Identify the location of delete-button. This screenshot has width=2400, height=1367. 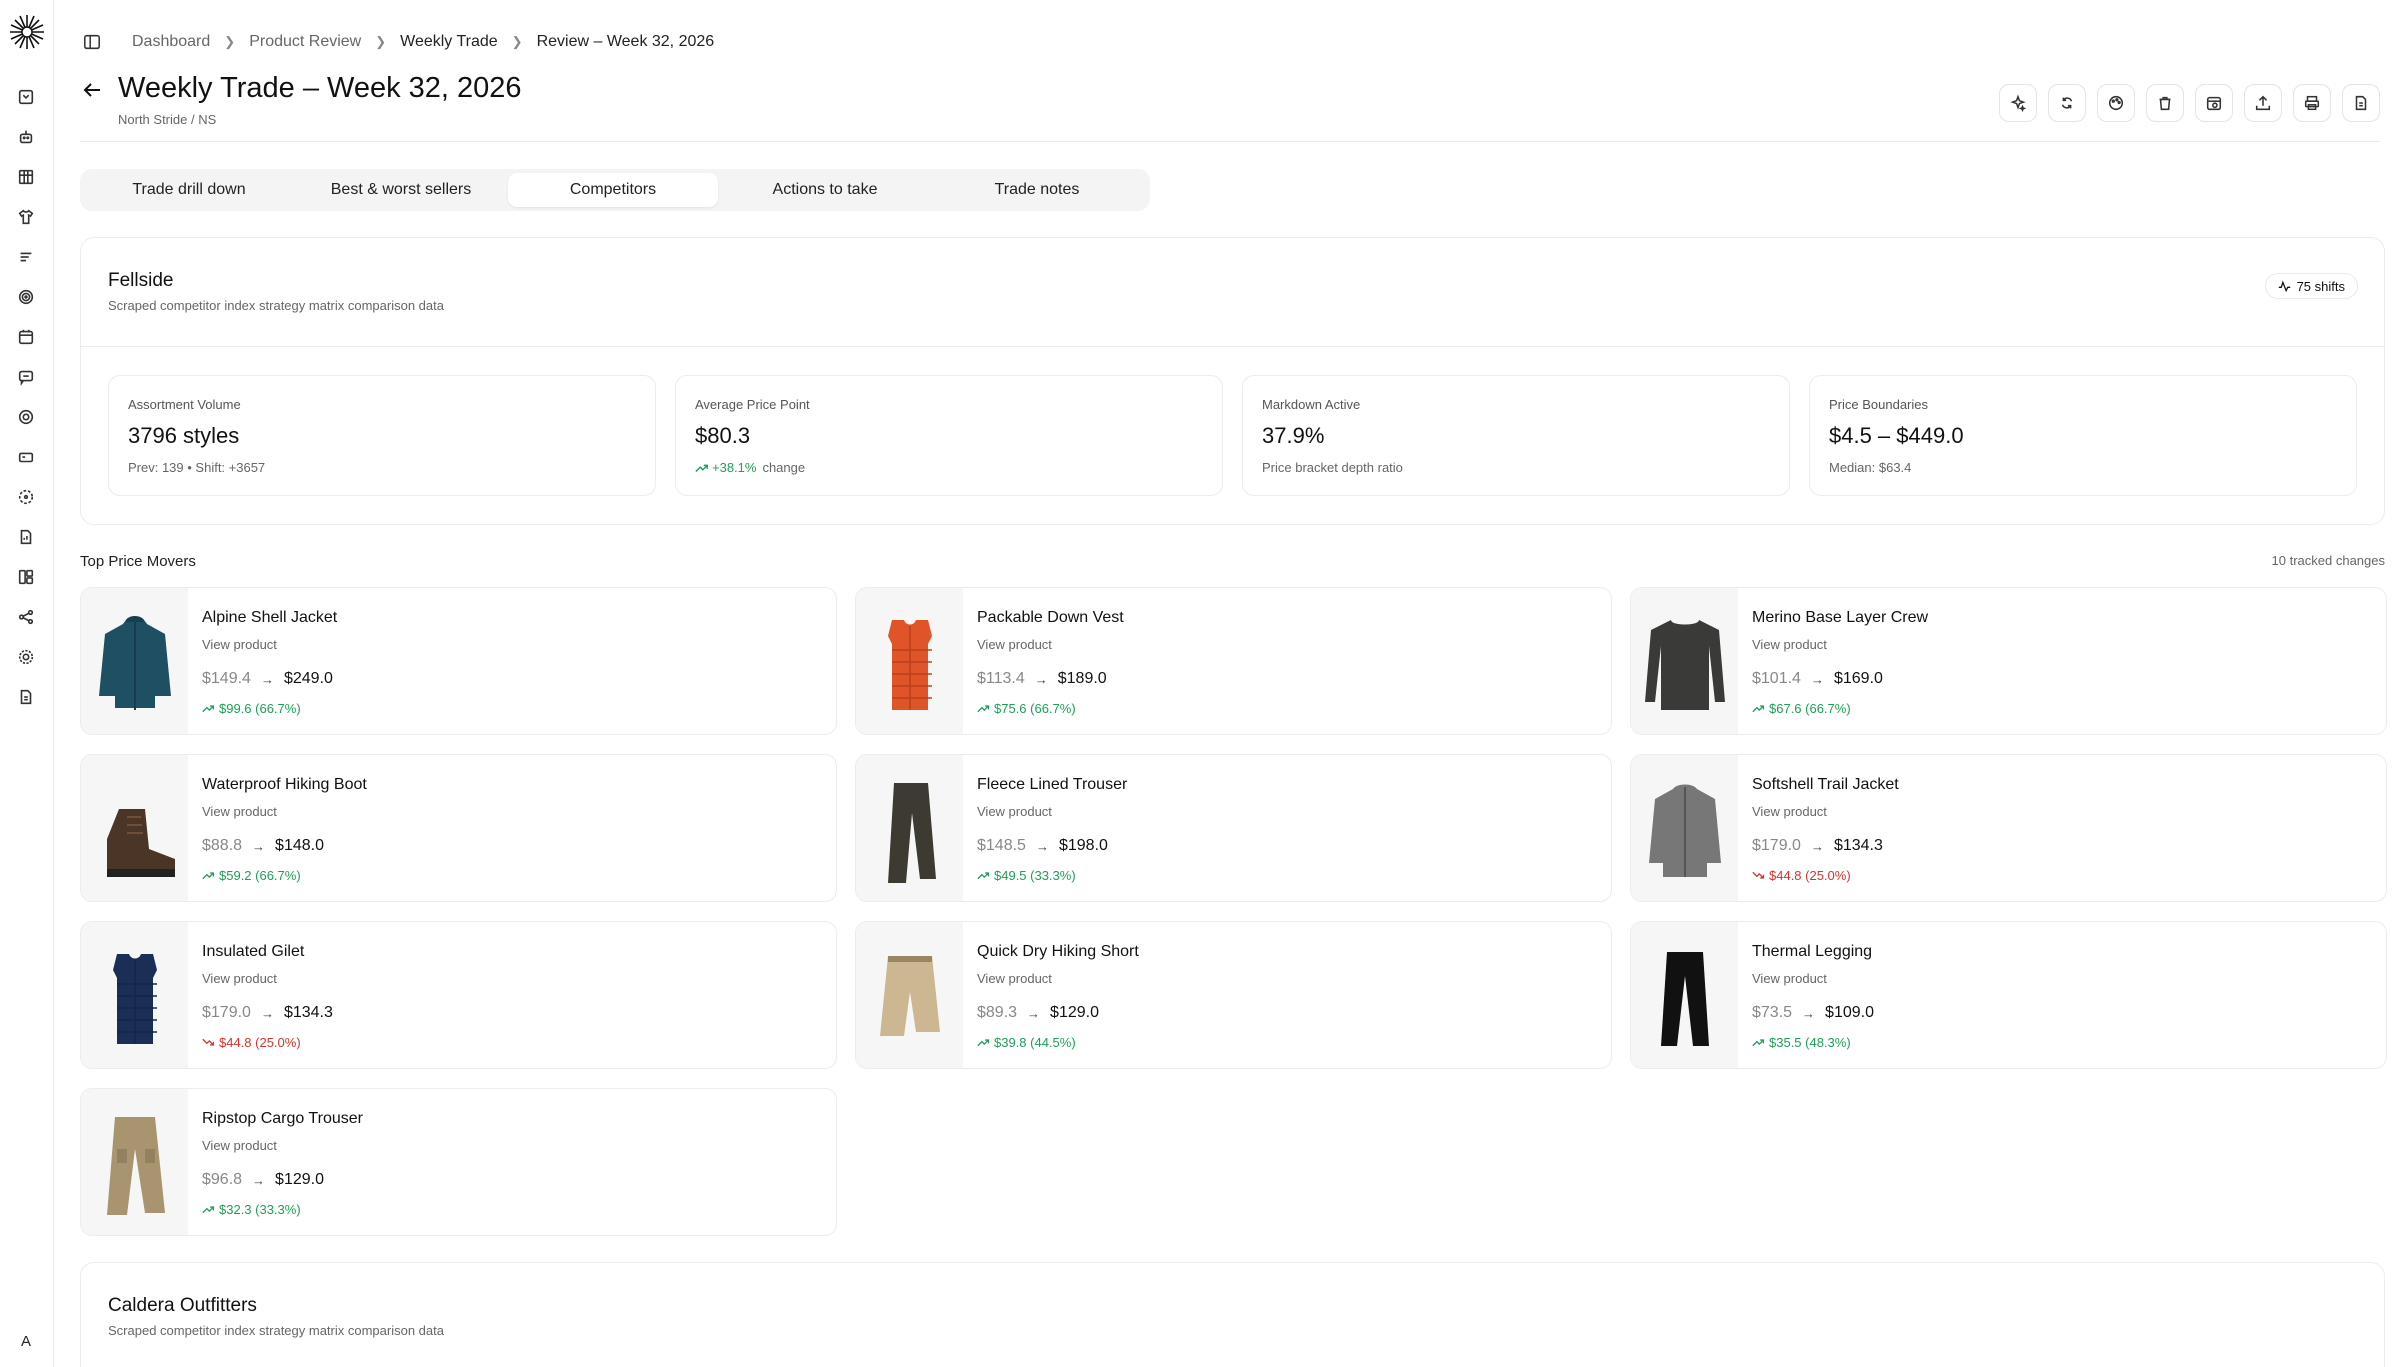
(2165, 103).